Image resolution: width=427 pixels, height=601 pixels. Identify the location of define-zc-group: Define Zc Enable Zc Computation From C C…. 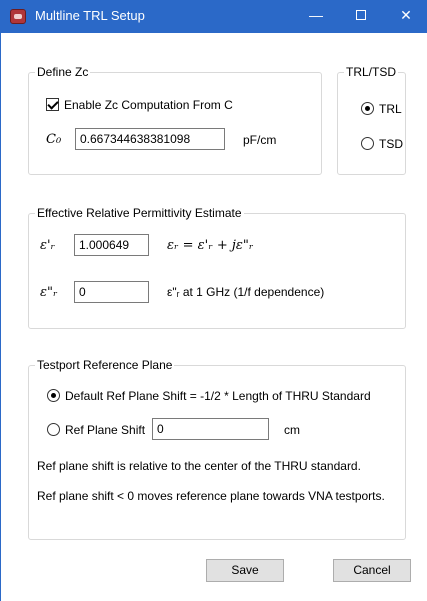
(175, 120).